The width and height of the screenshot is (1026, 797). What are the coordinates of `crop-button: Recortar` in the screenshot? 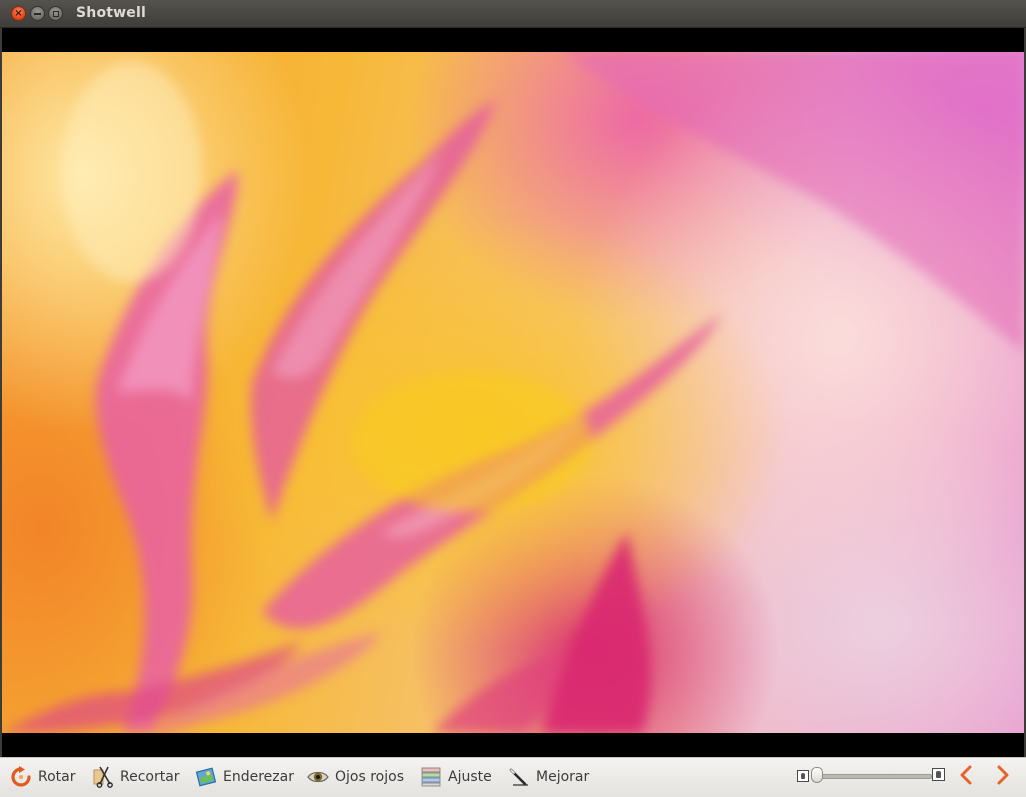 It's located at (136, 777).